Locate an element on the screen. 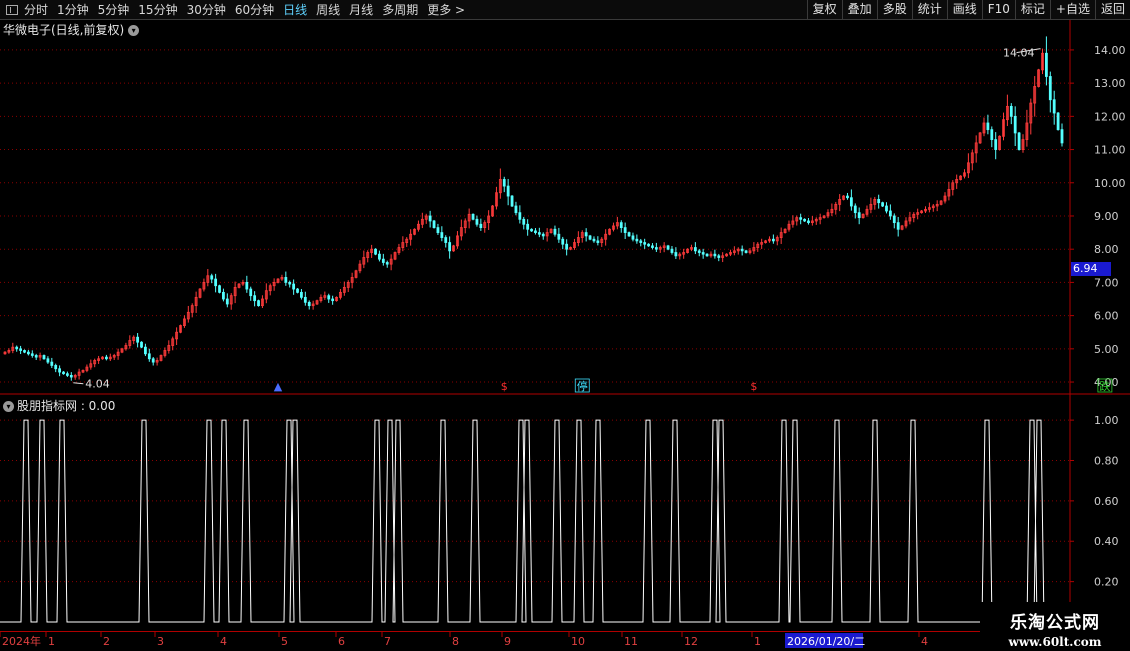 This screenshot has width=1130, height=651. date-axis-labels: 2024年 1 2 3 4 5 6 7 8 9 10 11 12 1 42026/01/20/二 is located at coordinates (464, 640).